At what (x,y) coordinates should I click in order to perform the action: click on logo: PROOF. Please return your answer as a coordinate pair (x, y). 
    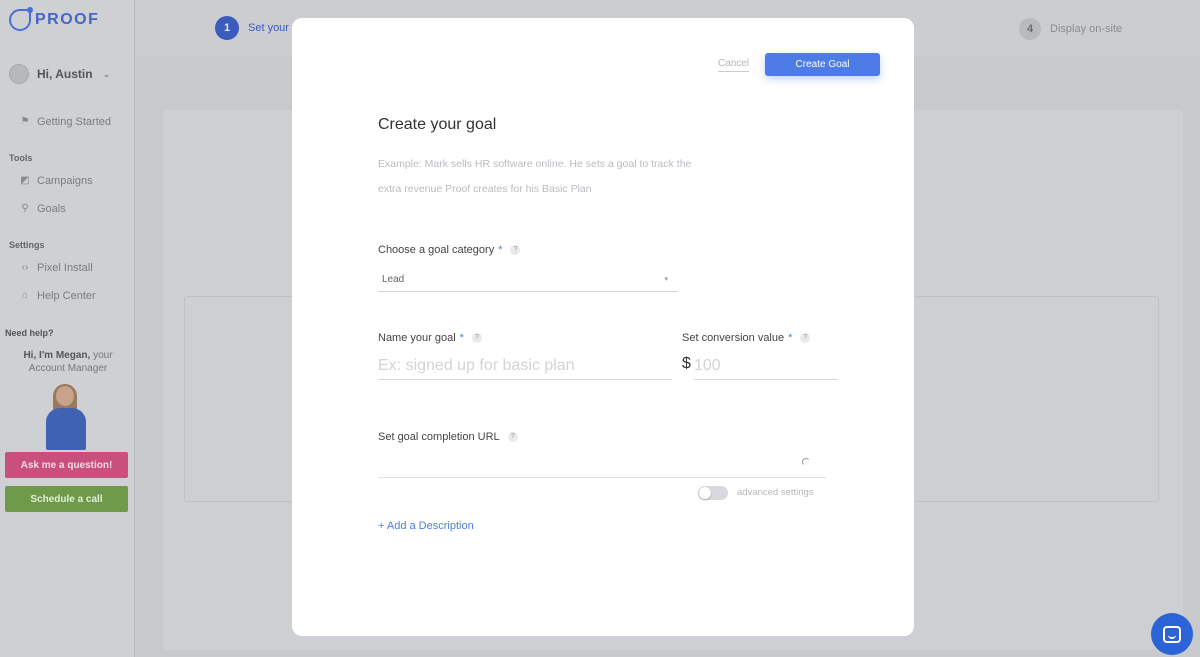
    Looking at the image, I should click on (54, 19).